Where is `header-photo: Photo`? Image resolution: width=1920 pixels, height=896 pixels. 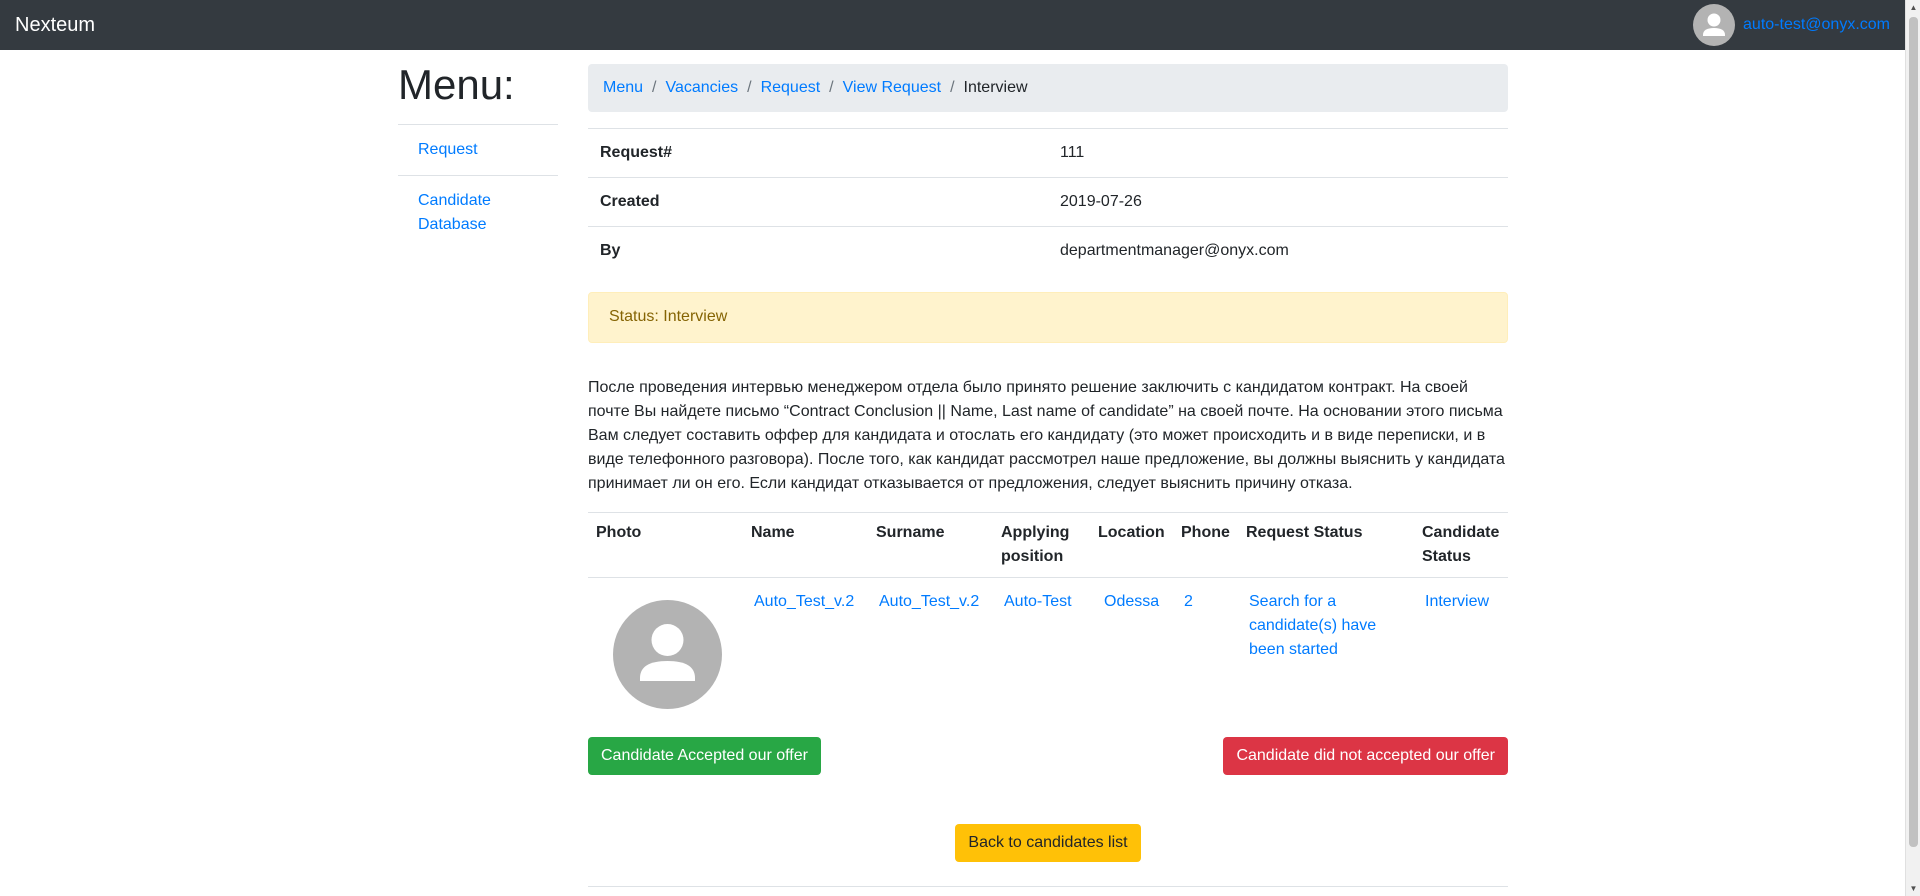
header-photo: Photo is located at coordinates (665, 544).